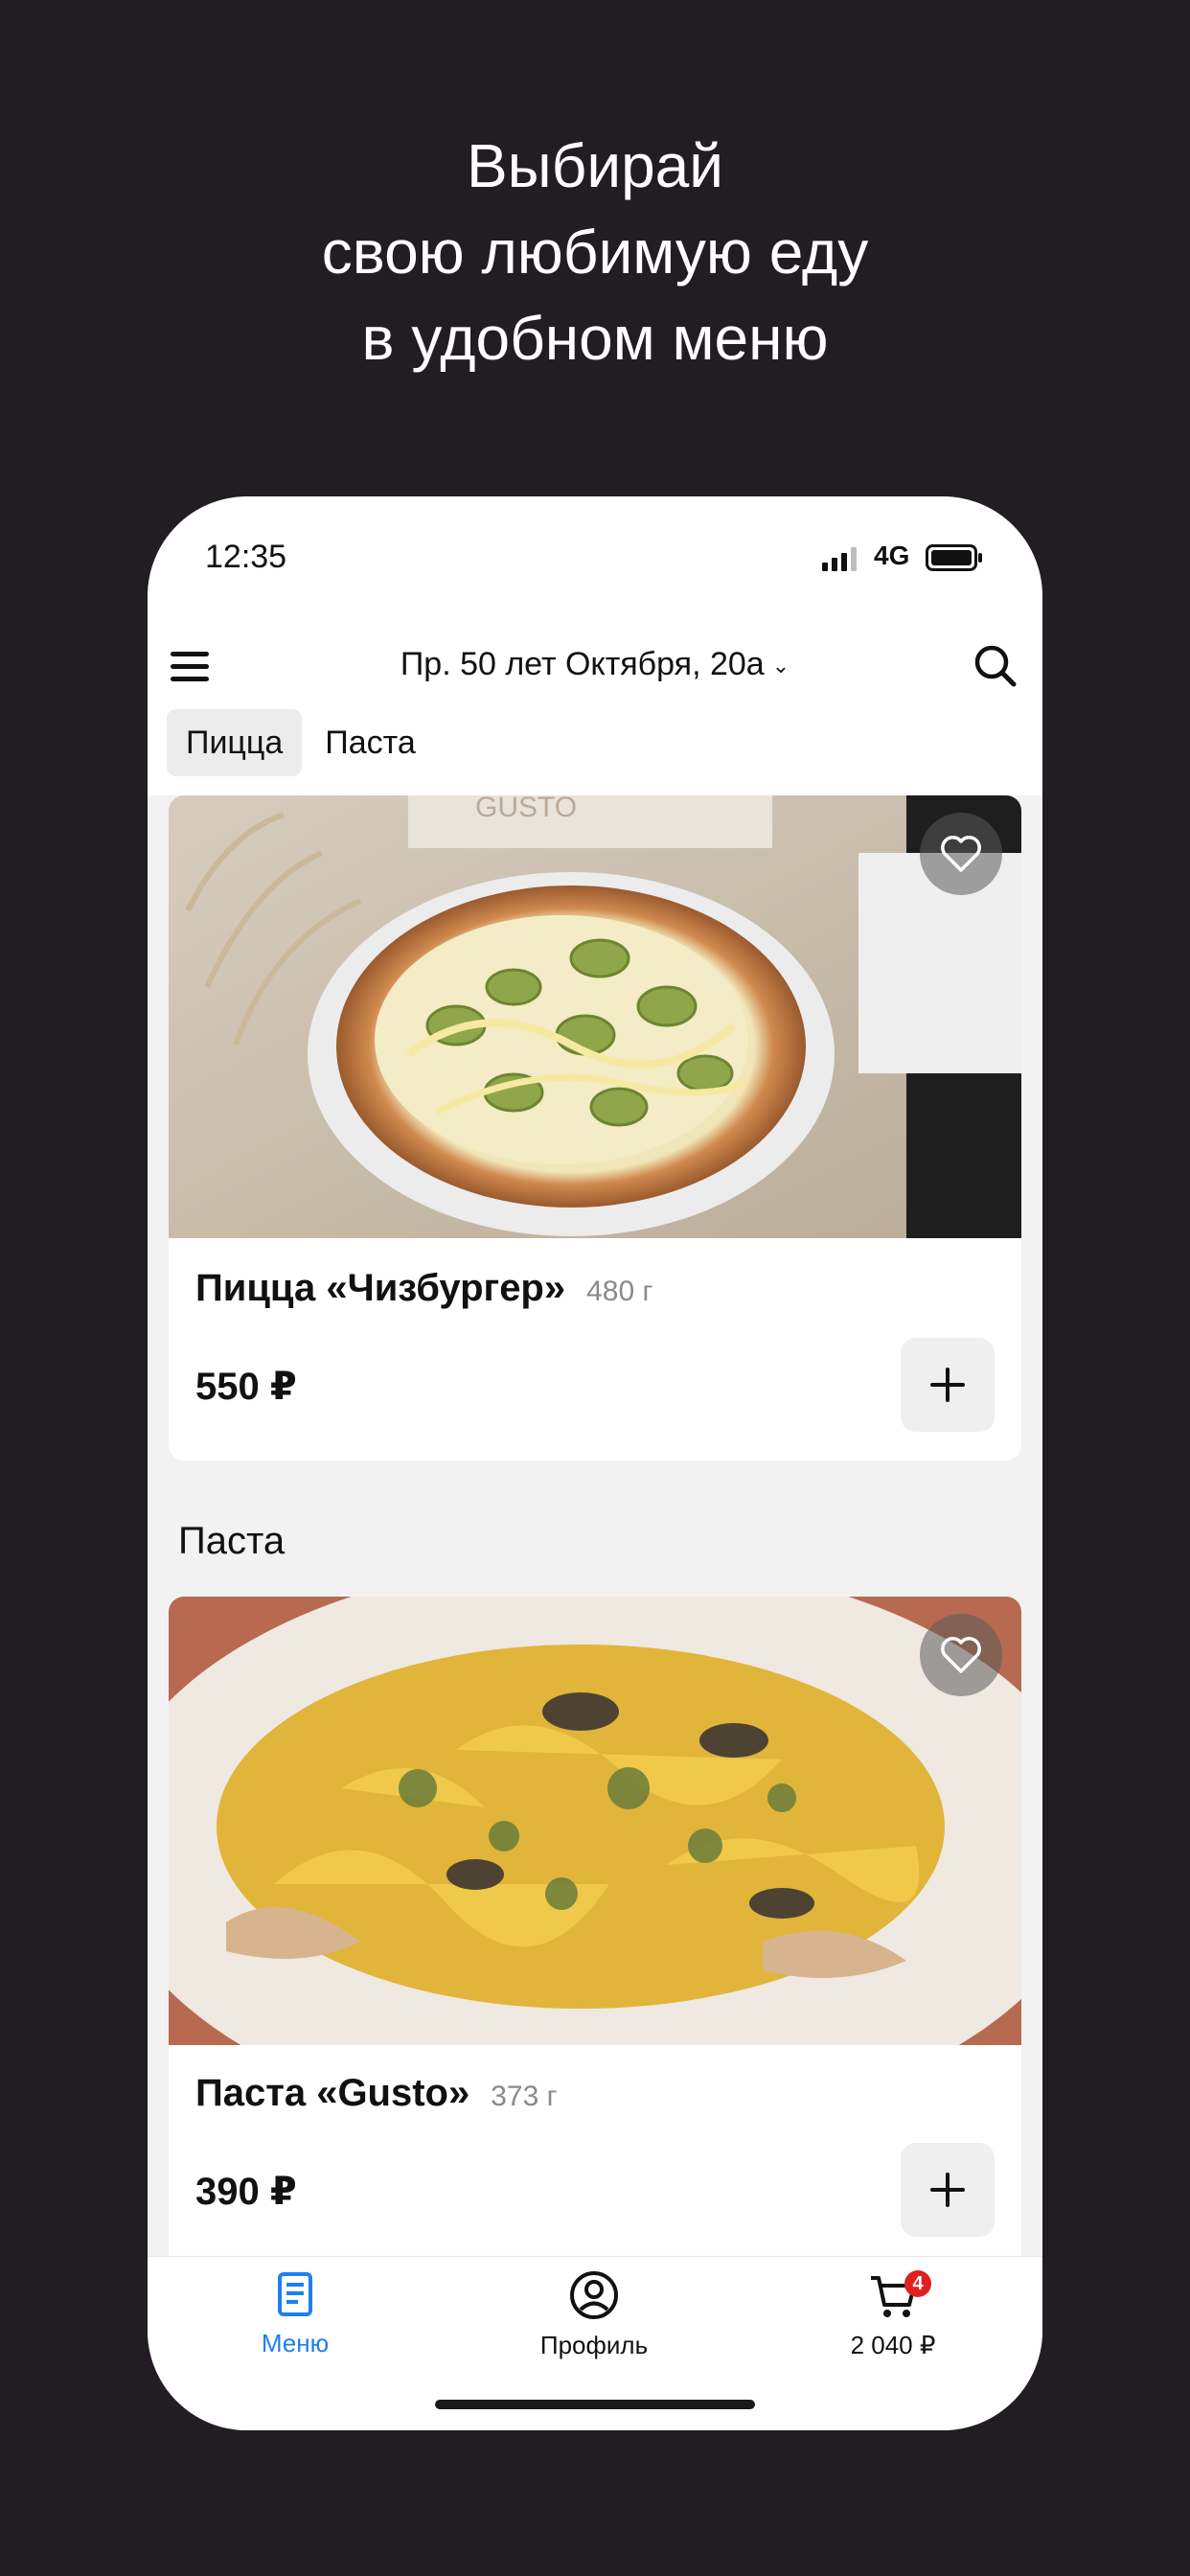 This screenshot has width=1190, height=2576. What do you see at coordinates (232, 1541) in the screenshot?
I see `section-title-pasta: Паста` at bounding box center [232, 1541].